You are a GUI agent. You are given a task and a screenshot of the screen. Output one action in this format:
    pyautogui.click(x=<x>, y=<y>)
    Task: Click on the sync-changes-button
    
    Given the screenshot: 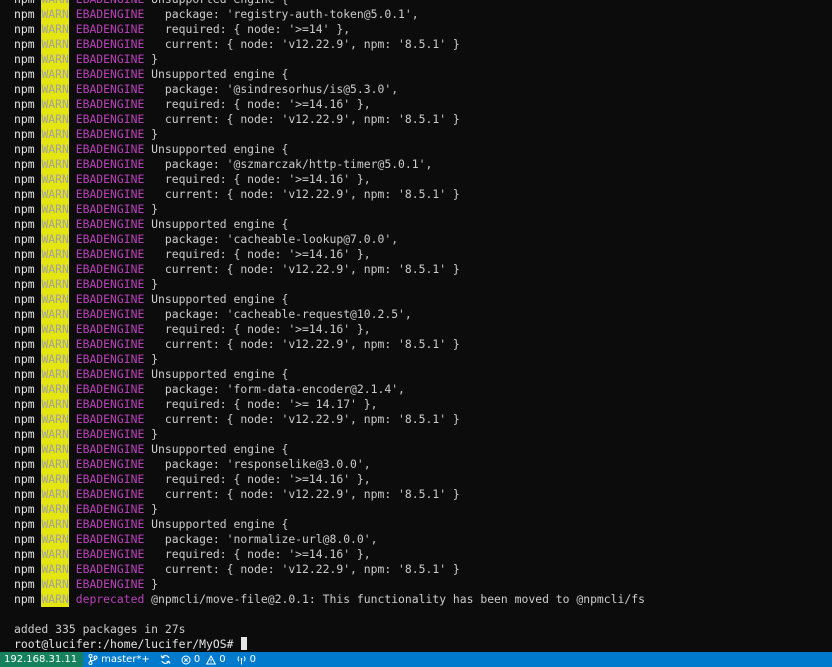 What is the action you would take?
    pyautogui.click(x=165, y=659)
    